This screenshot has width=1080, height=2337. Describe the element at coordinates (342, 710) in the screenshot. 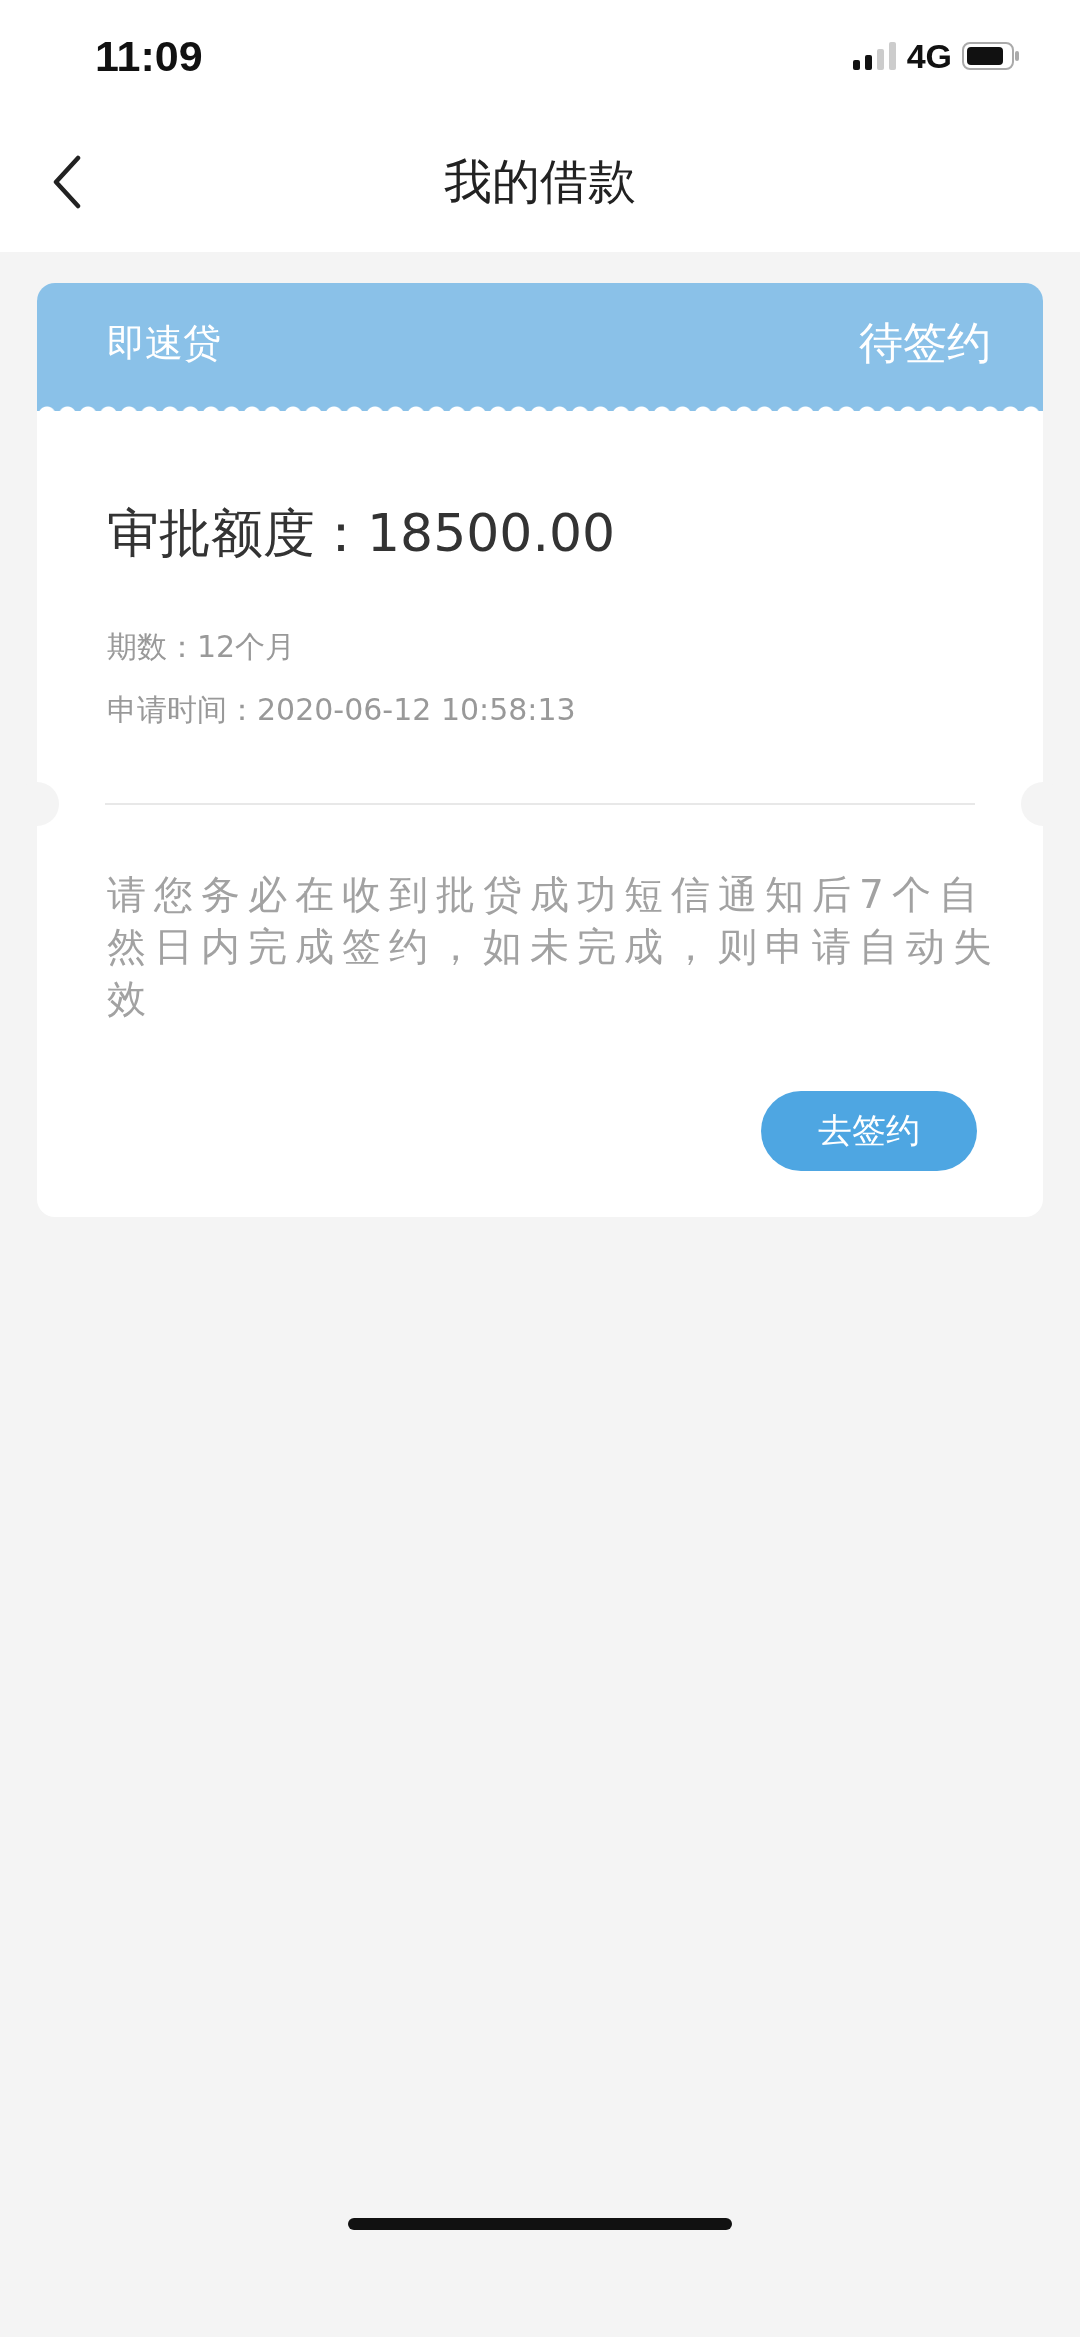

I see `application-time: 申请时间：2020-06-12 10:58:13` at that location.